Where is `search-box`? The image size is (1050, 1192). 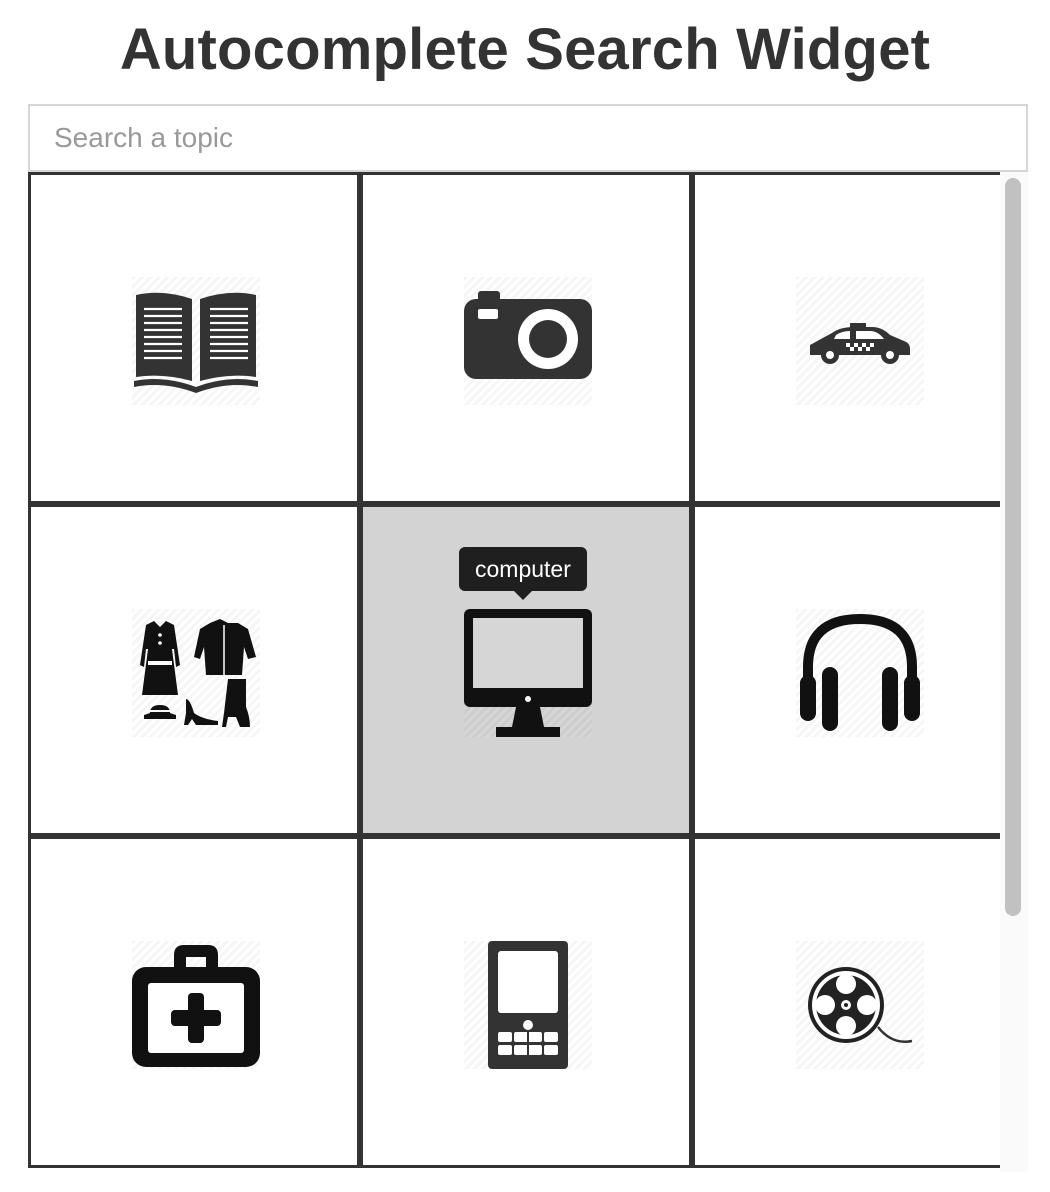 search-box is located at coordinates (528, 138).